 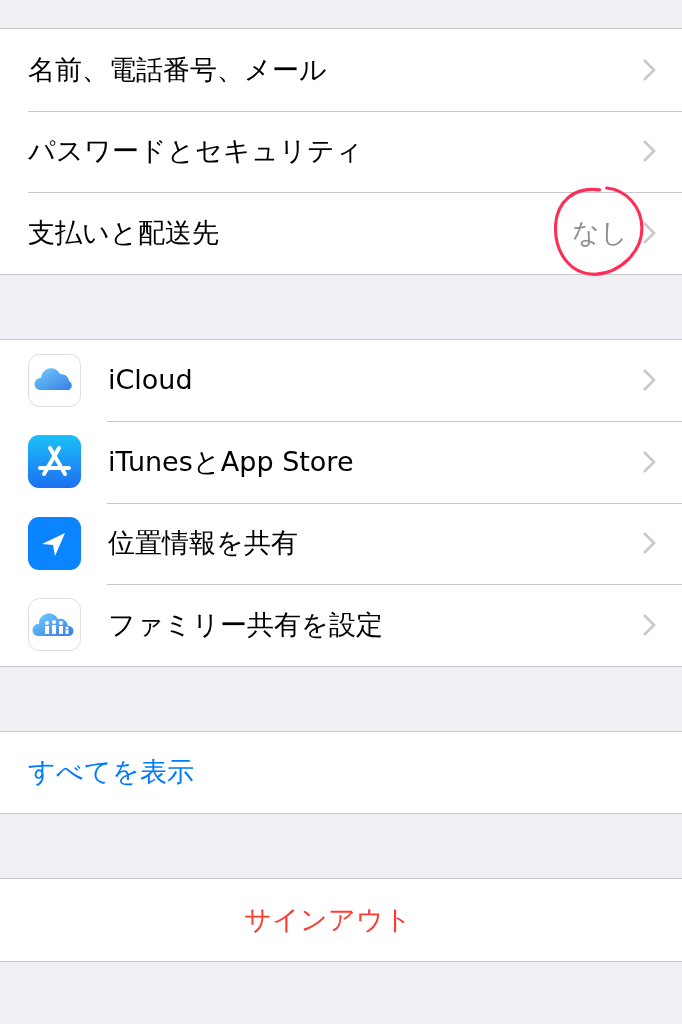 I want to click on show-all-link: すべてを表示, so click(x=111, y=772).